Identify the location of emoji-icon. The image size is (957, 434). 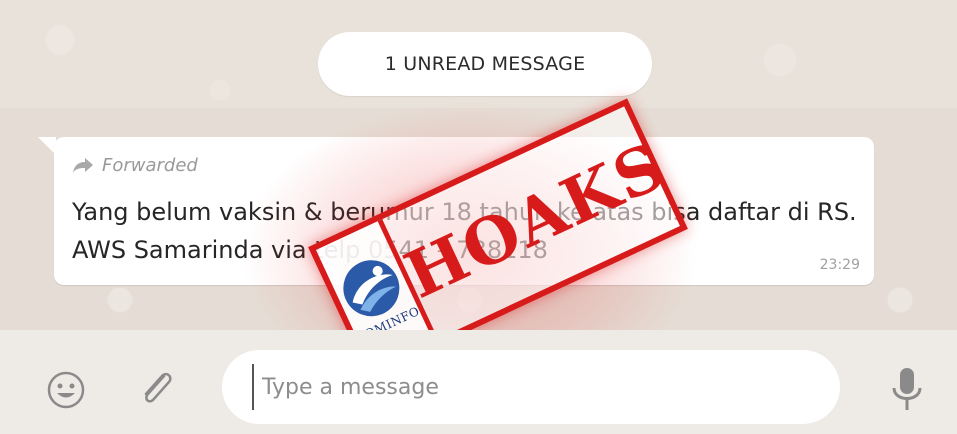
(66, 390).